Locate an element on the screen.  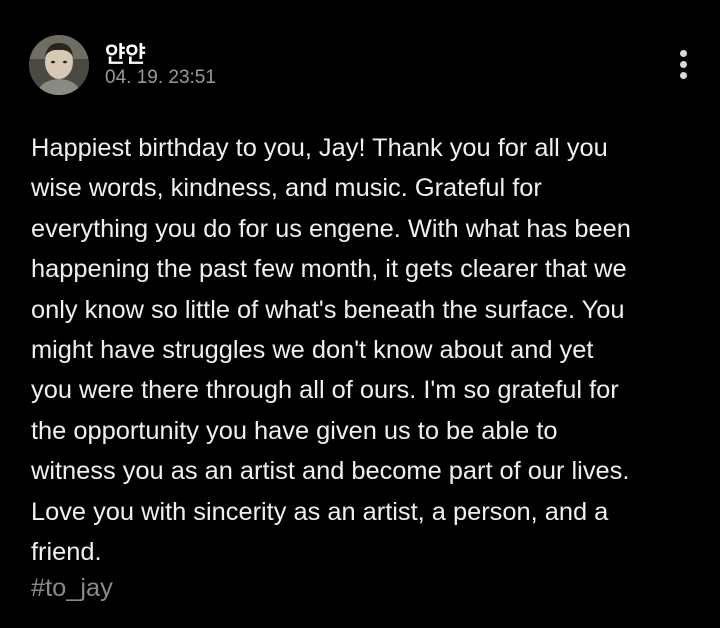
username: 얀얀 is located at coordinates (125, 53).